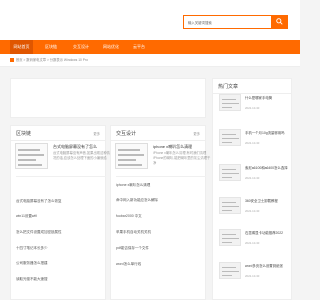  What do you see at coordinates (61, 216) in the screenshot?
I see `list-item: win11设置wifi` at bounding box center [61, 216].